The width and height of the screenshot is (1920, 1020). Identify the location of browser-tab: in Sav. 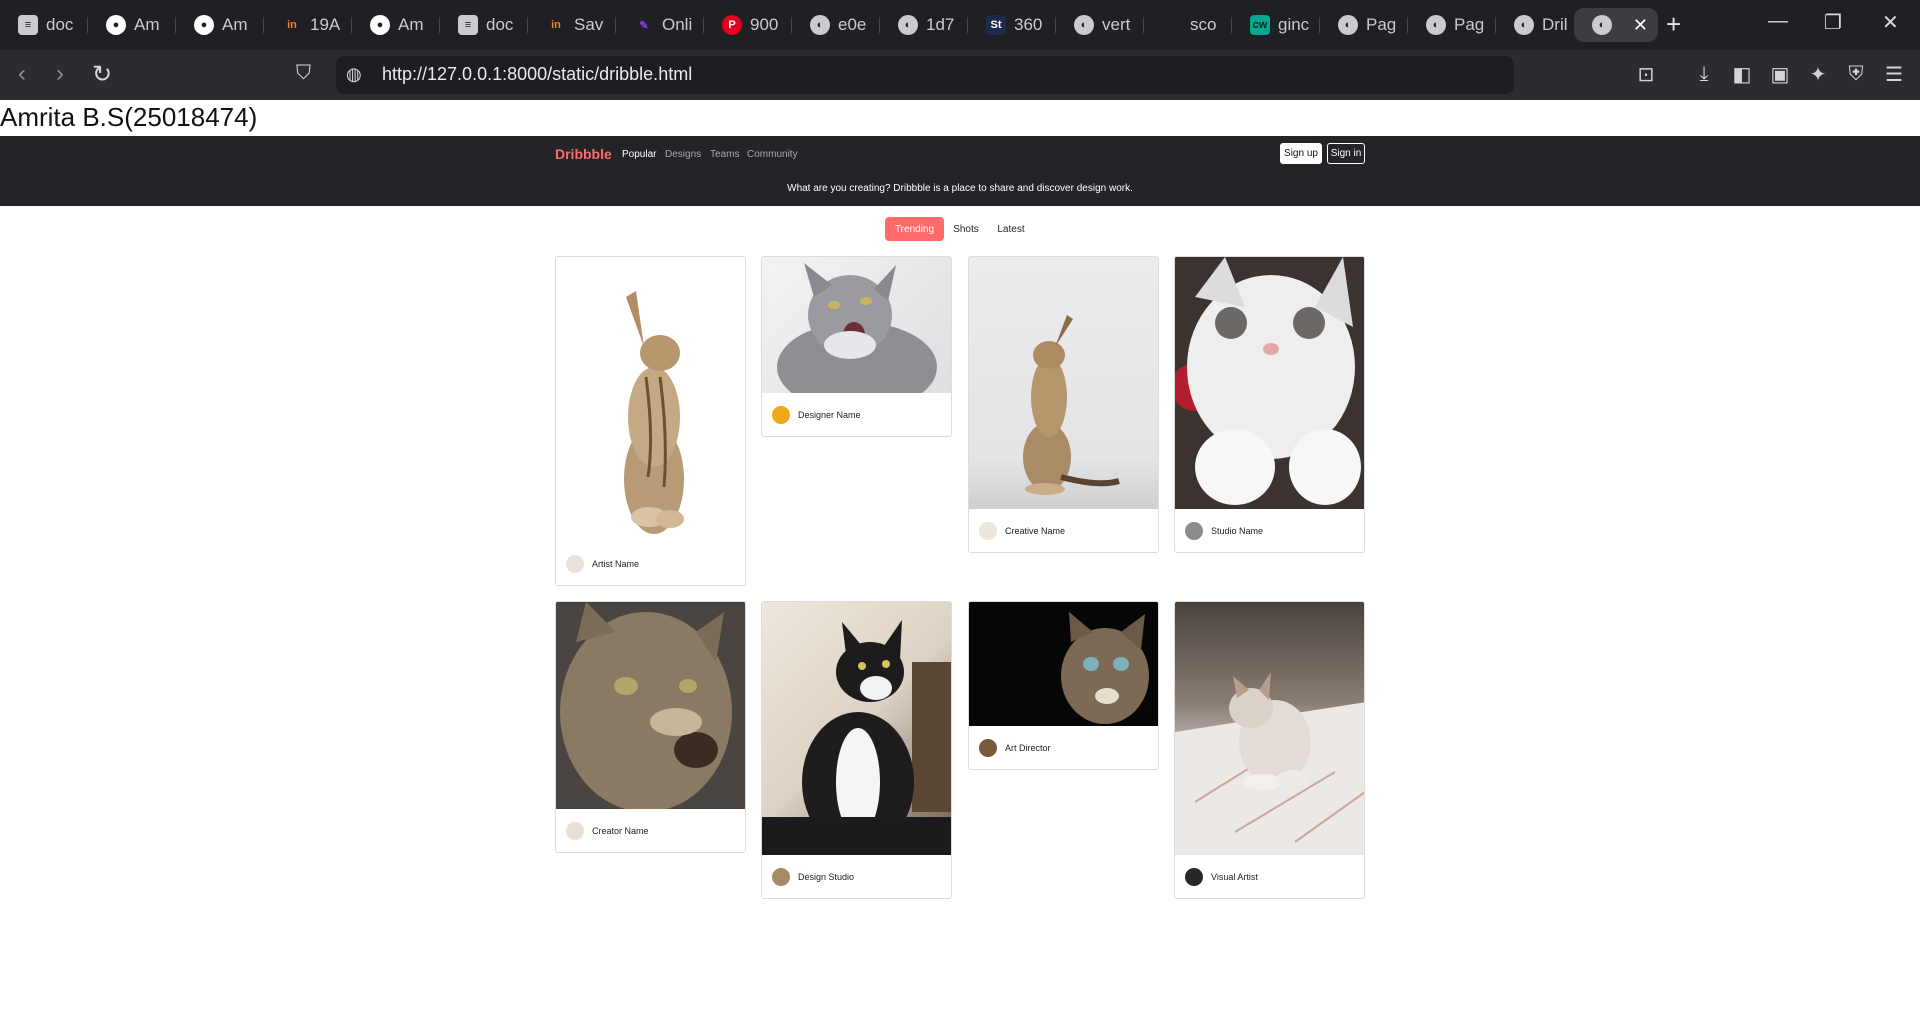
(572, 25).